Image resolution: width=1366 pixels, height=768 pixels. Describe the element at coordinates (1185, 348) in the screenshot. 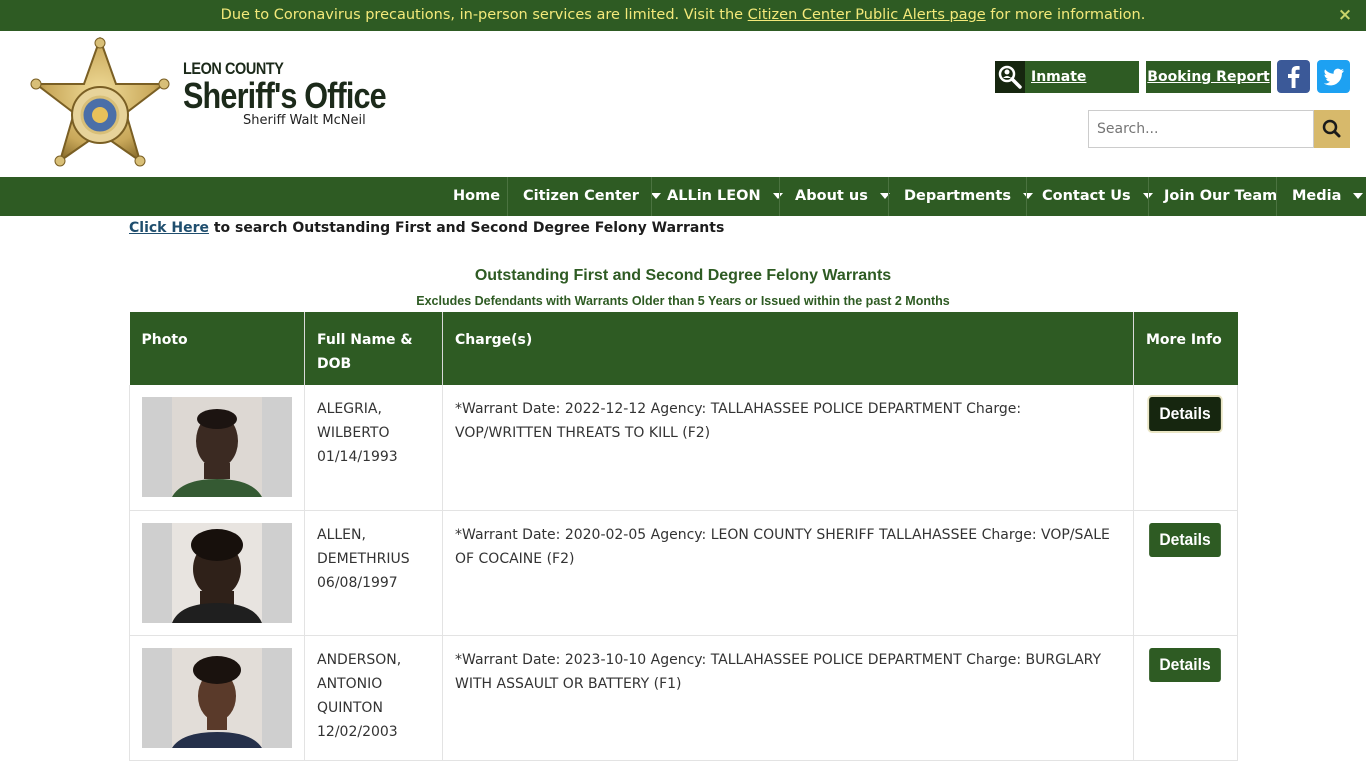

I see `column-header-more-info: More Info` at that location.